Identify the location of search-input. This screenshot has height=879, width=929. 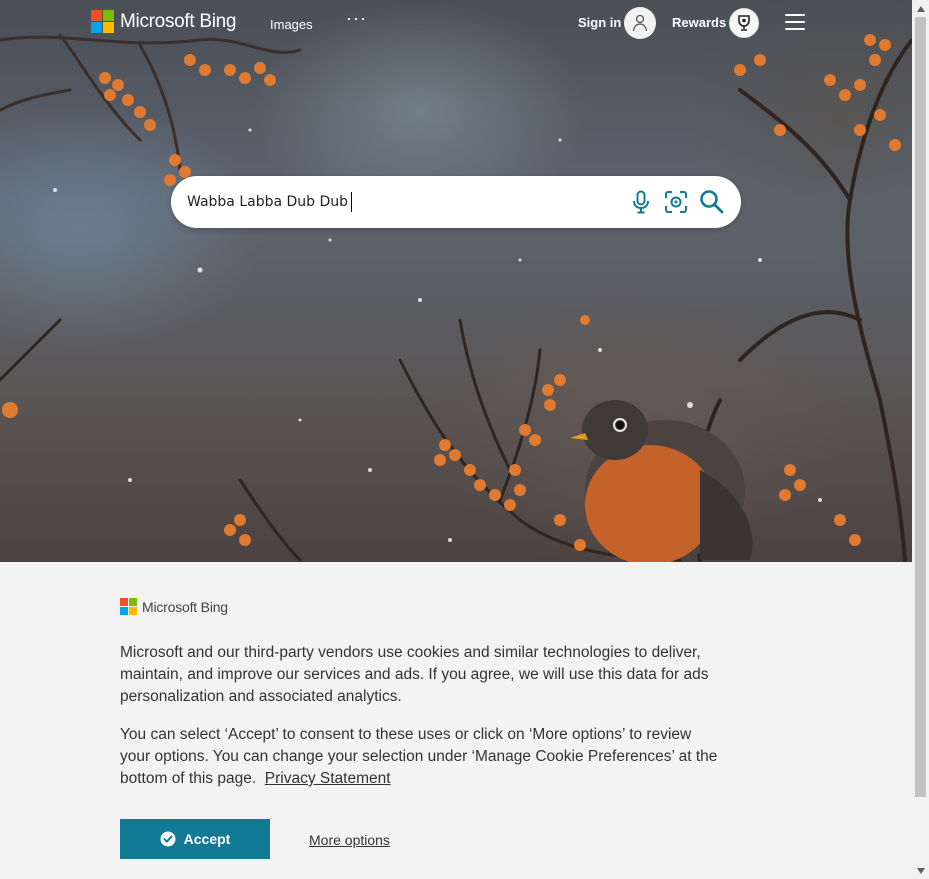
(397, 202).